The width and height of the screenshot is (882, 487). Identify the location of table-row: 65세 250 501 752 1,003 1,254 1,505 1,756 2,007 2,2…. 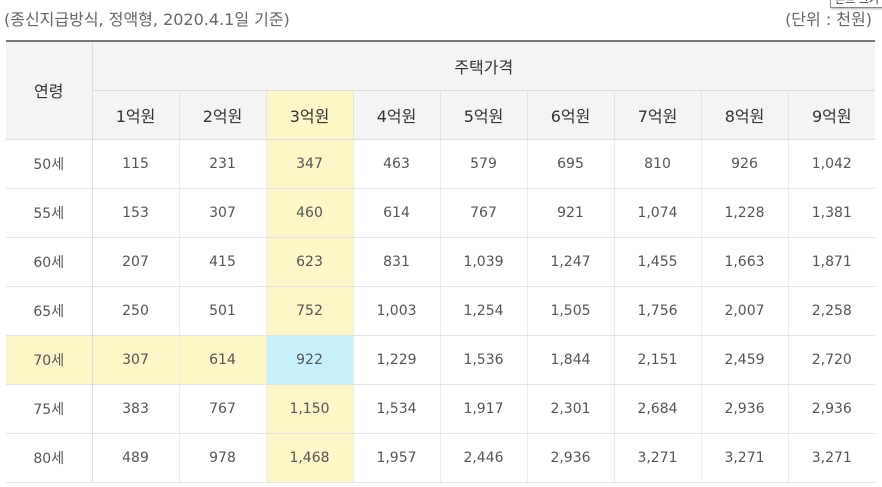
(441, 311).